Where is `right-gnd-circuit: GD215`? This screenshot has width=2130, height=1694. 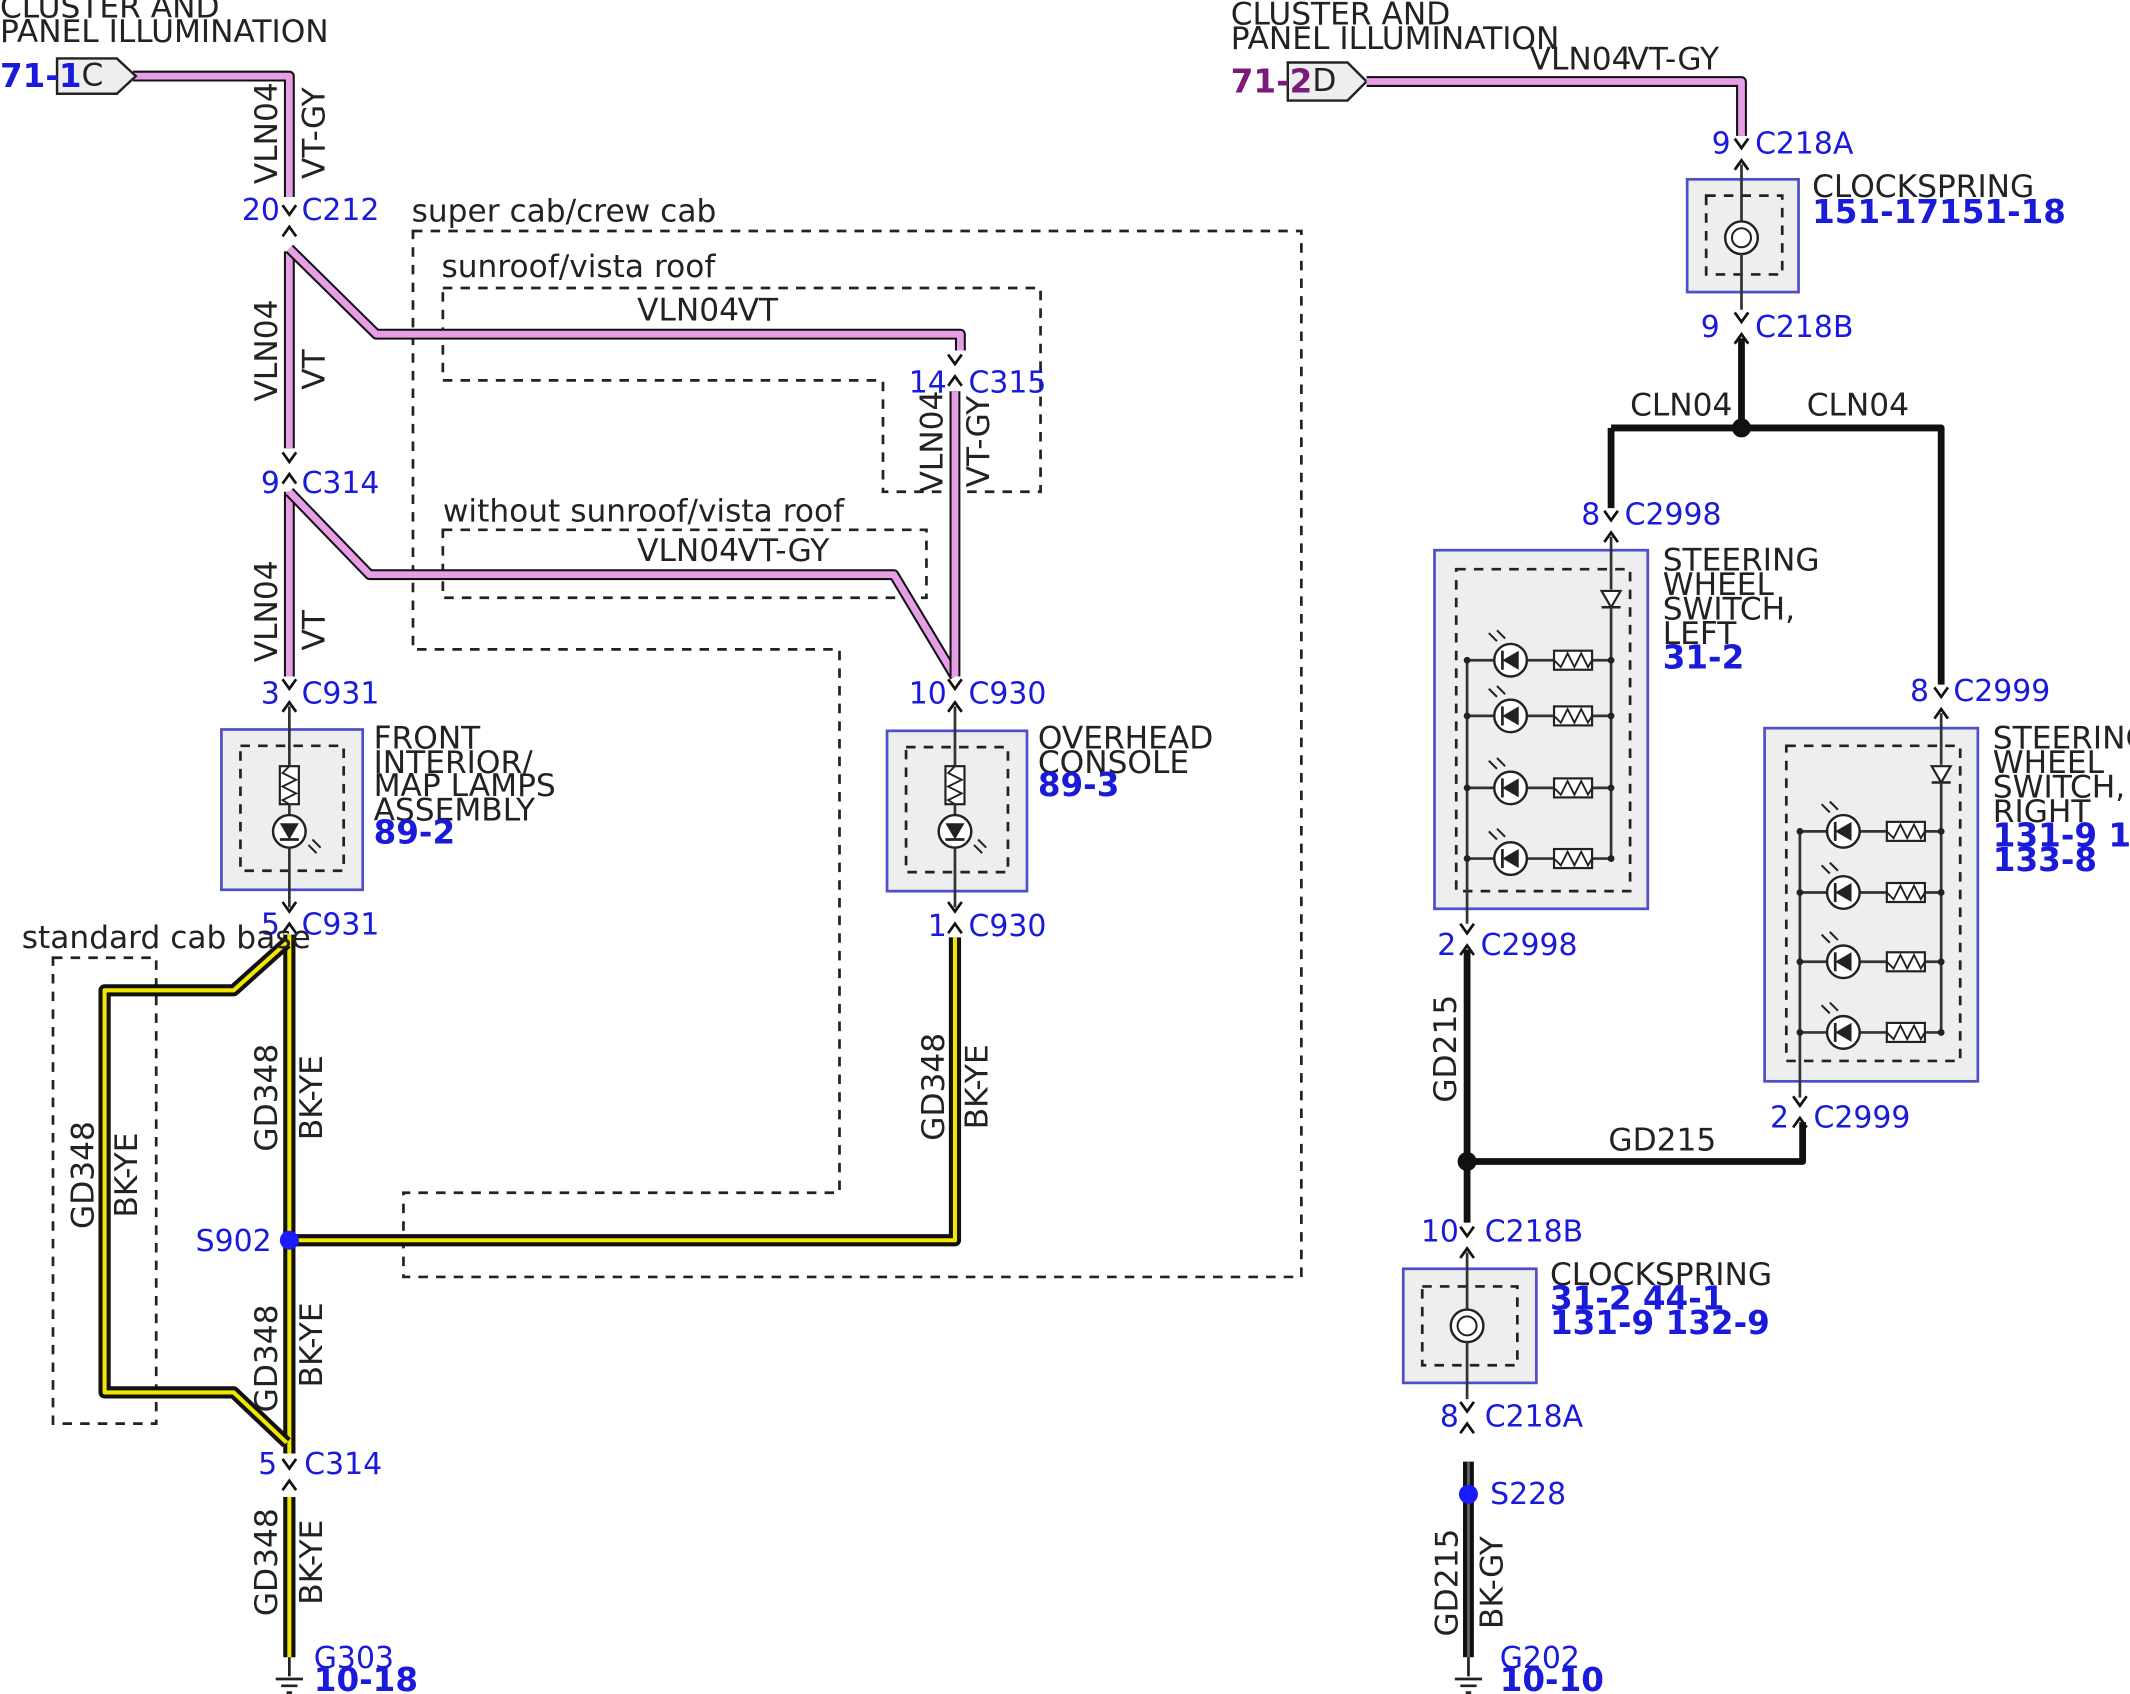 right-gnd-circuit: GD215 is located at coordinates (1448, 1583).